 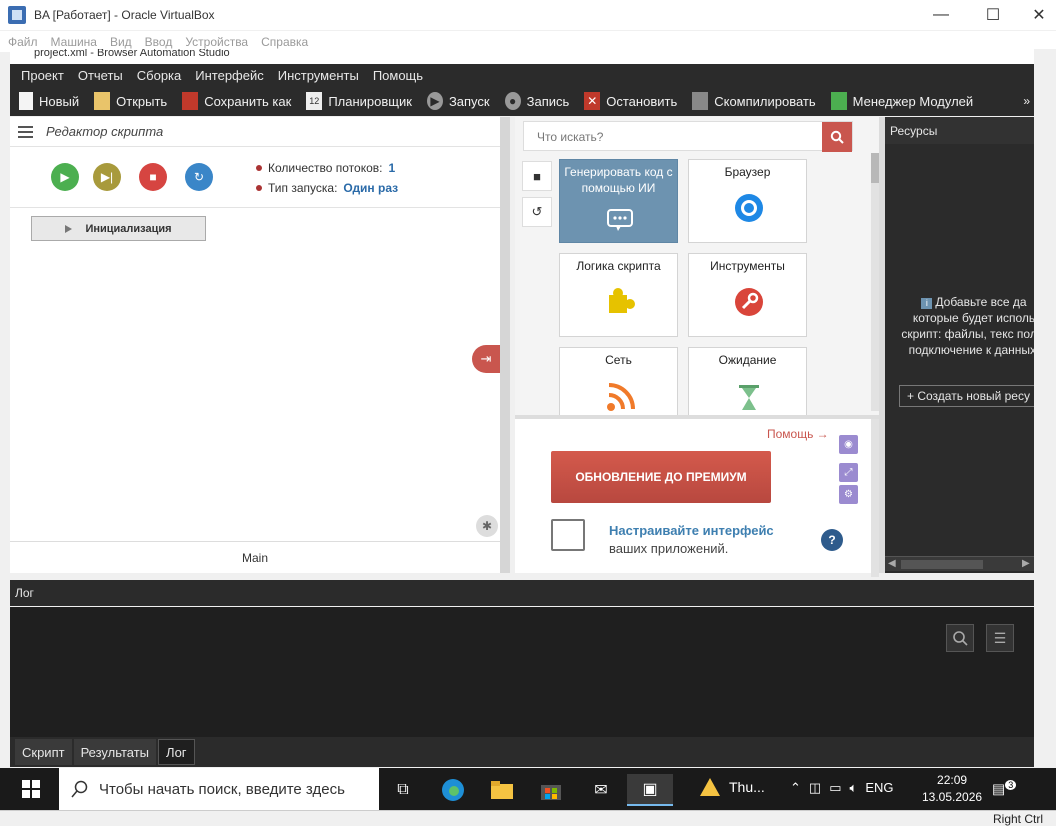 I want to click on tray-chevron-icon: ⌃, so click(x=795, y=788).